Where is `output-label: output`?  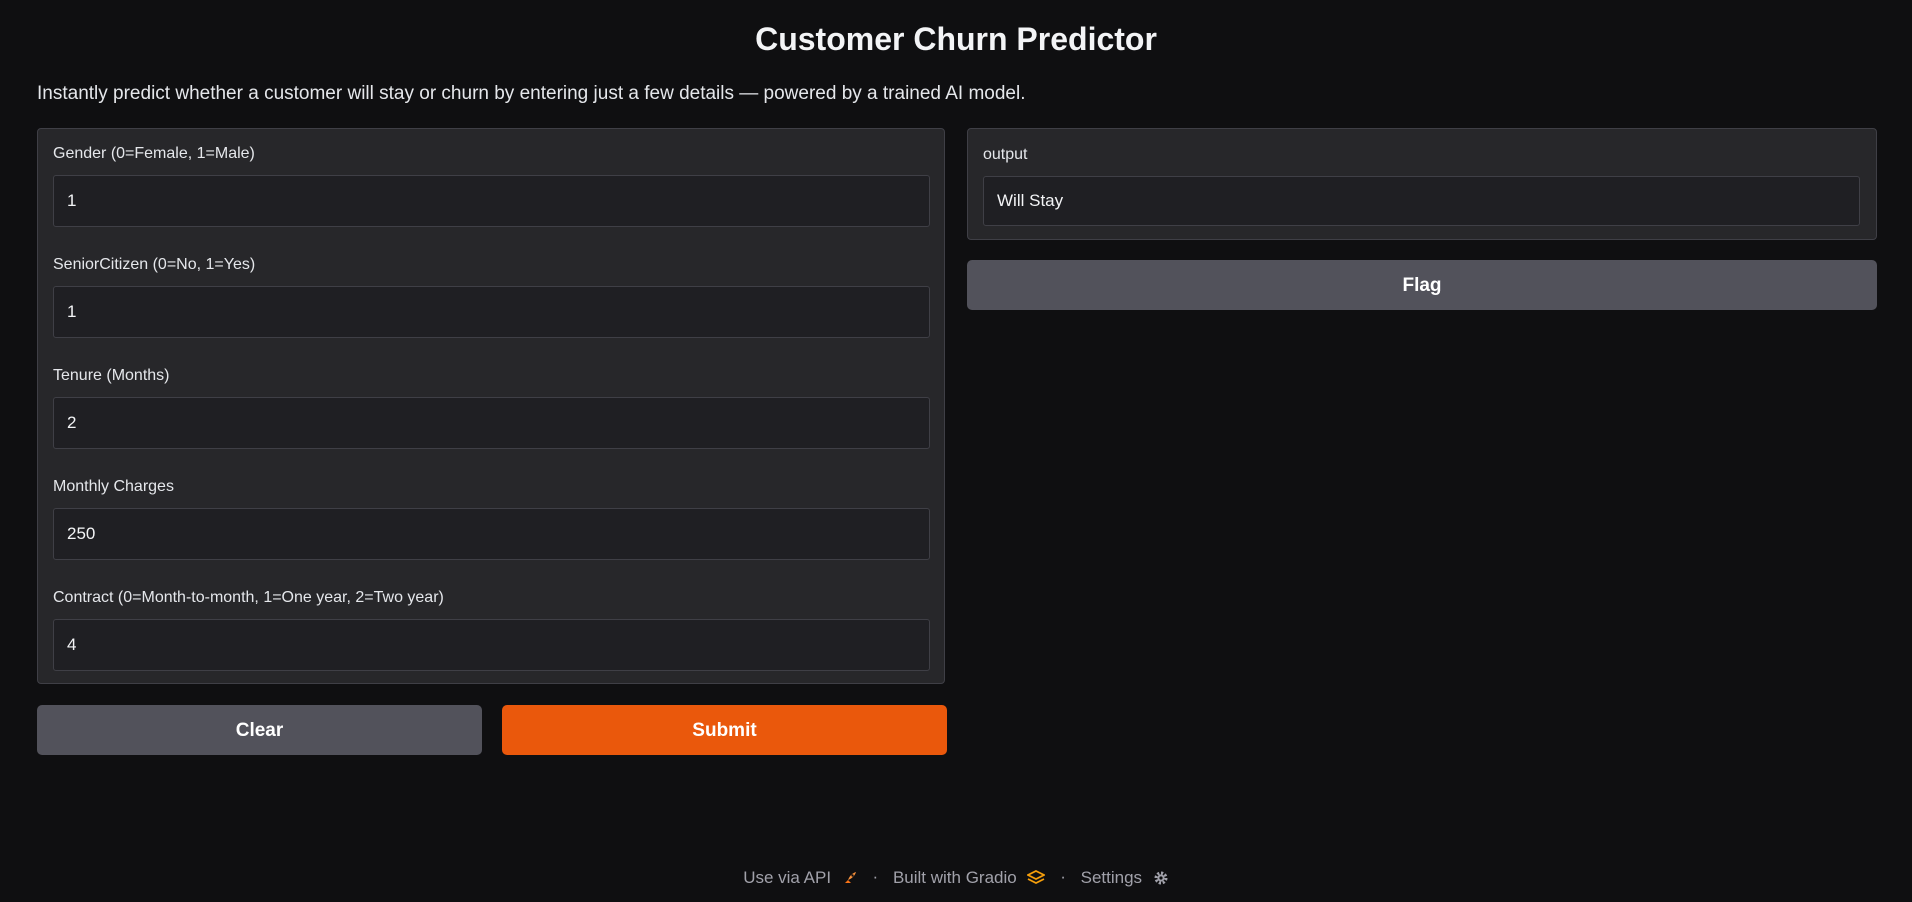 output-label: output is located at coordinates (1005, 154).